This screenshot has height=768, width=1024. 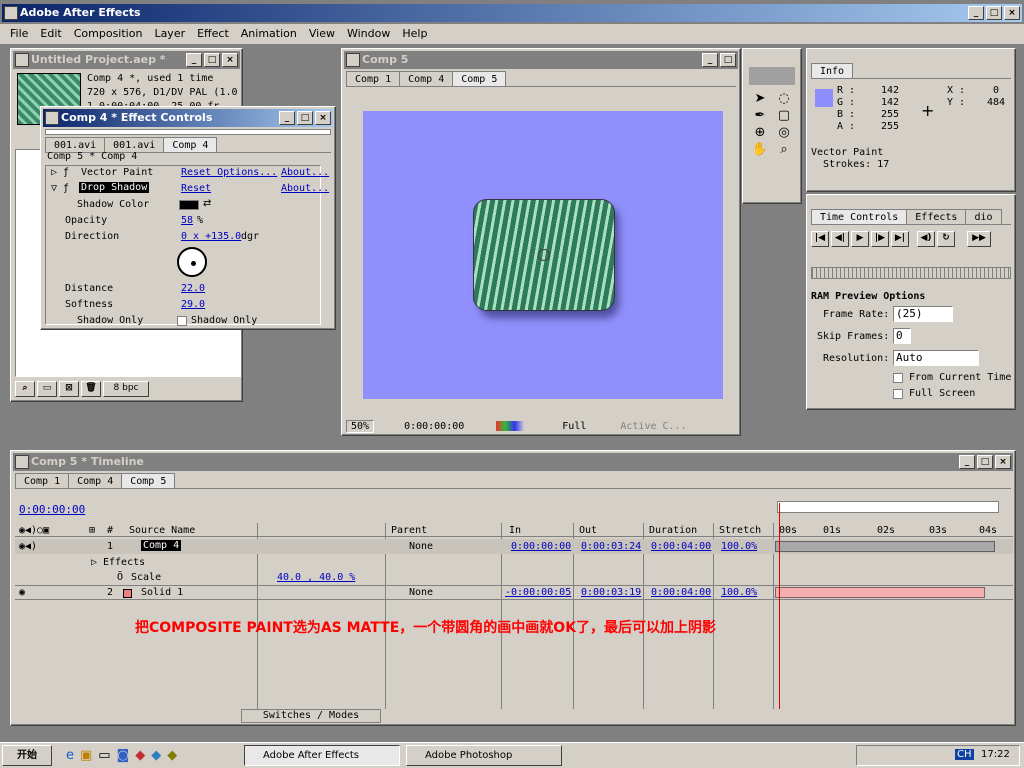 What do you see at coordinates (42, 480) in the screenshot?
I see `tl-tab-comp-1: Comp 1` at bounding box center [42, 480].